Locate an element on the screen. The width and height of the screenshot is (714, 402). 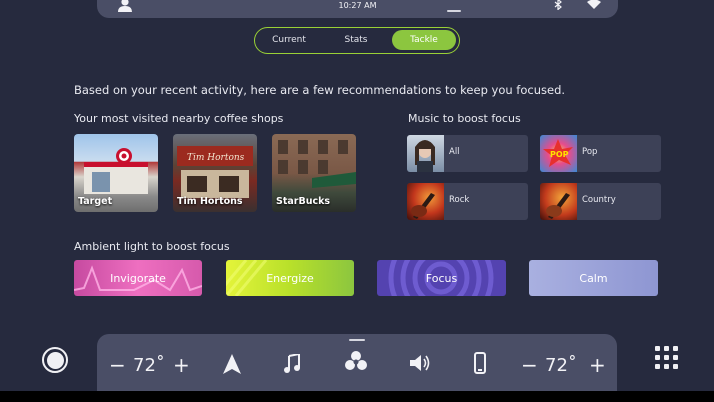
album-art-rock is located at coordinates (425, 201).